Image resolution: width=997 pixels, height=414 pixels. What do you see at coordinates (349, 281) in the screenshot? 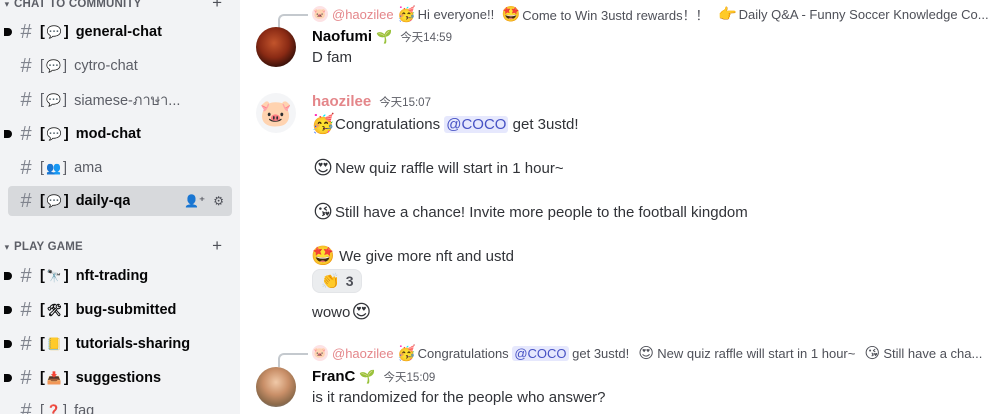
I see `reaction-count: 3` at bounding box center [349, 281].